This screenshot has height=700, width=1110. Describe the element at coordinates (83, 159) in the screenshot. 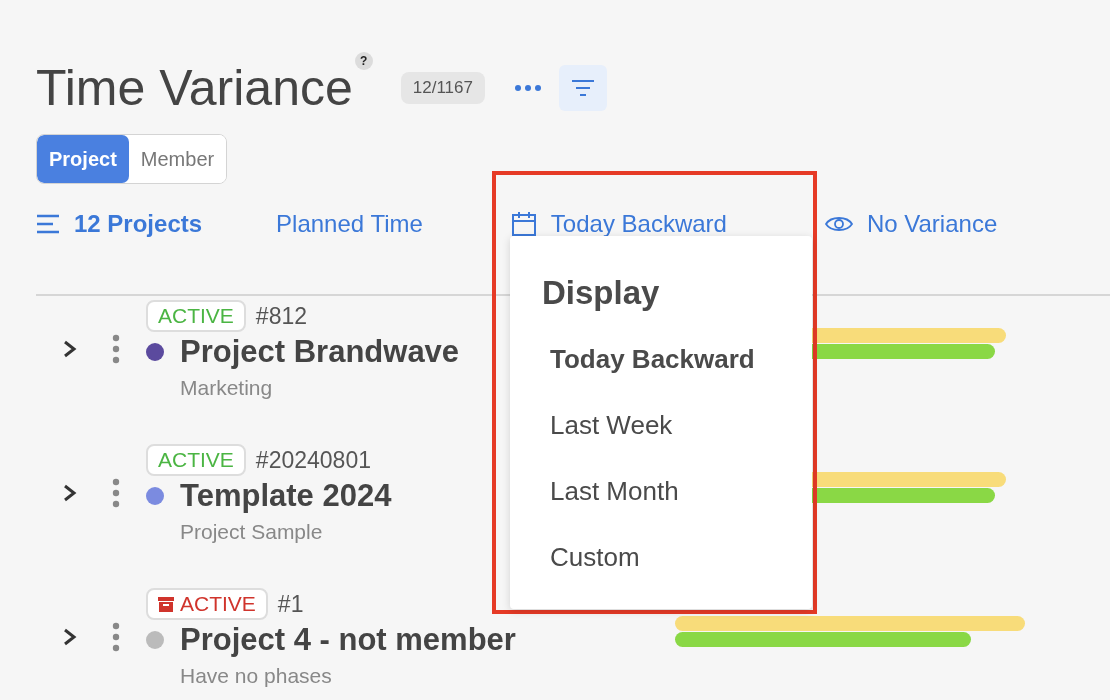

I see `view-tab: Project` at that location.